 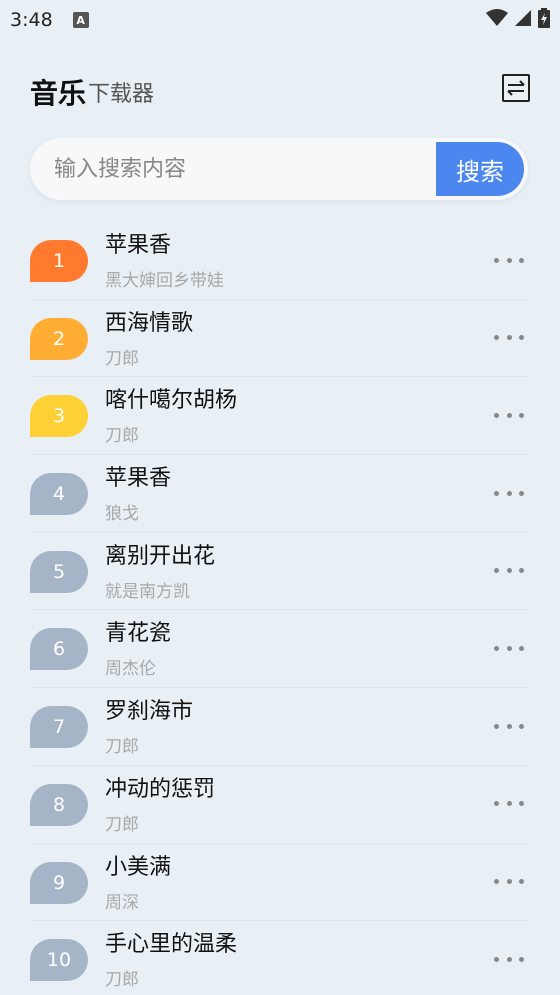 I want to click on swap-button, so click(x=516, y=88).